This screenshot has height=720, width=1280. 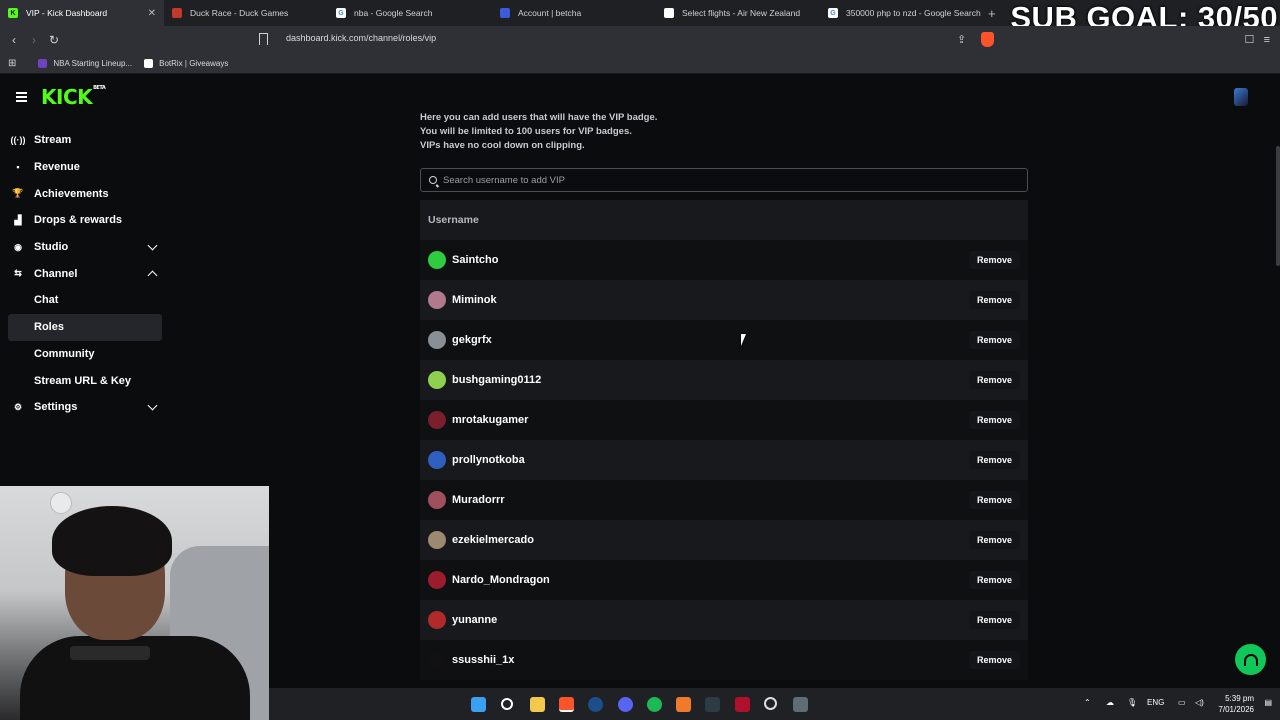 What do you see at coordinates (85, 193) in the screenshot?
I see `sidebar-item-achievements: 🏆 Achievements` at bounding box center [85, 193].